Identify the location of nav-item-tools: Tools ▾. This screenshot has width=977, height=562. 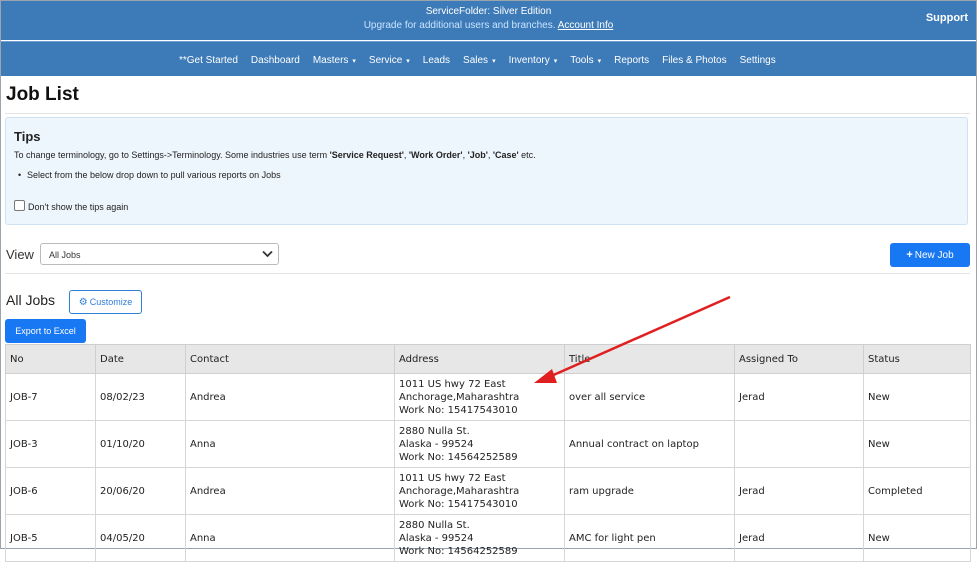
(585, 60).